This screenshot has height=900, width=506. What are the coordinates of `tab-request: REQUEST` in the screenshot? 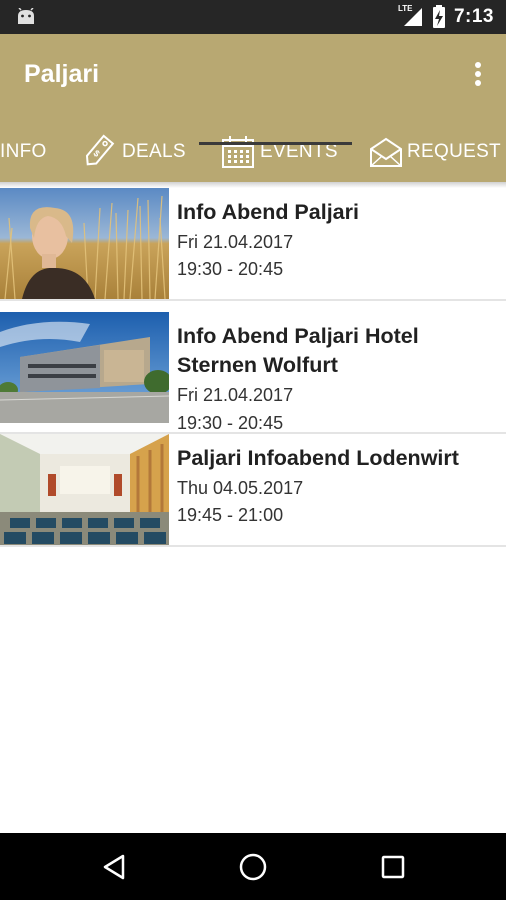 It's located at (435, 152).